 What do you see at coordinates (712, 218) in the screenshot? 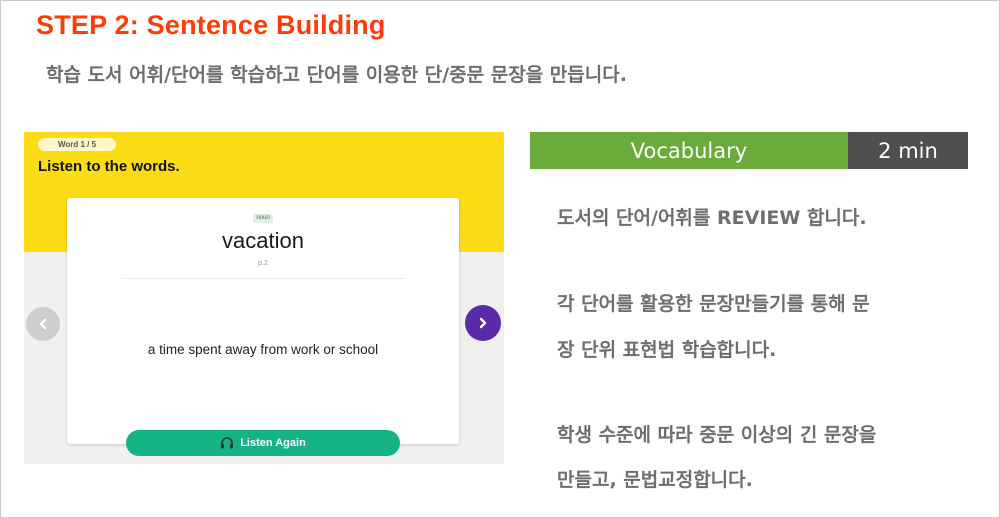
I see `description-line: 도서의 단어/어휘를 REVIEW 합니다.` at bounding box center [712, 218].